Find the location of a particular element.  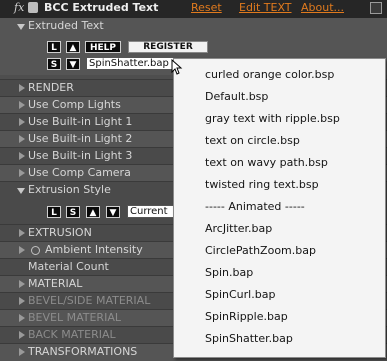

use-comp-camera-label: Use Comp Camera is located at coordinates (79, 172).